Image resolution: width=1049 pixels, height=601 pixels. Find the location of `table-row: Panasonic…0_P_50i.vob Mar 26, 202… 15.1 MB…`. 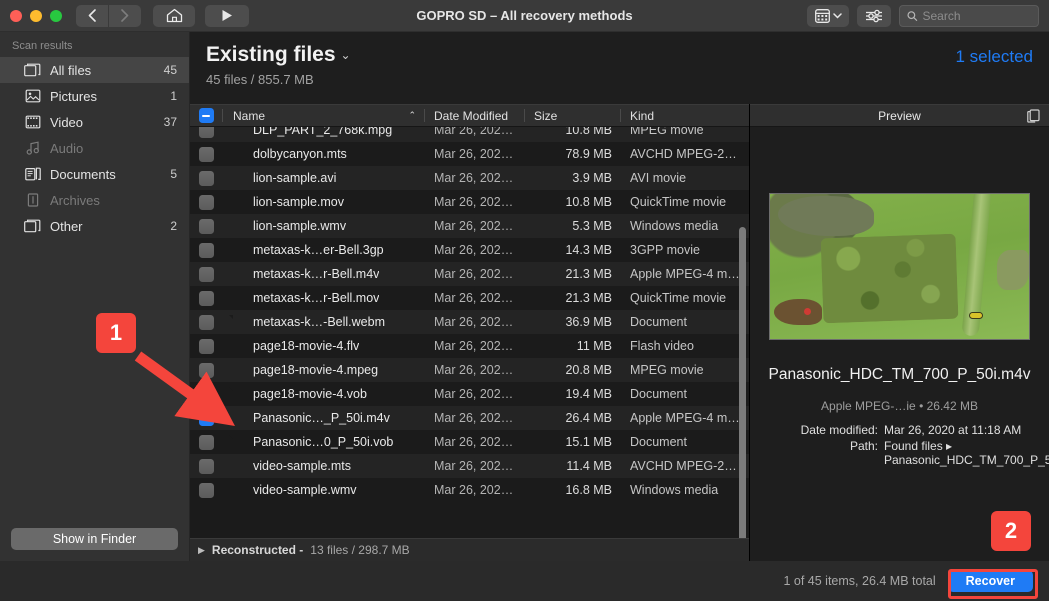

table-row: Panasonic…0_P_50i.vob Mar 26, 202… 15.1 MB… is located at coordinates (469, 442).